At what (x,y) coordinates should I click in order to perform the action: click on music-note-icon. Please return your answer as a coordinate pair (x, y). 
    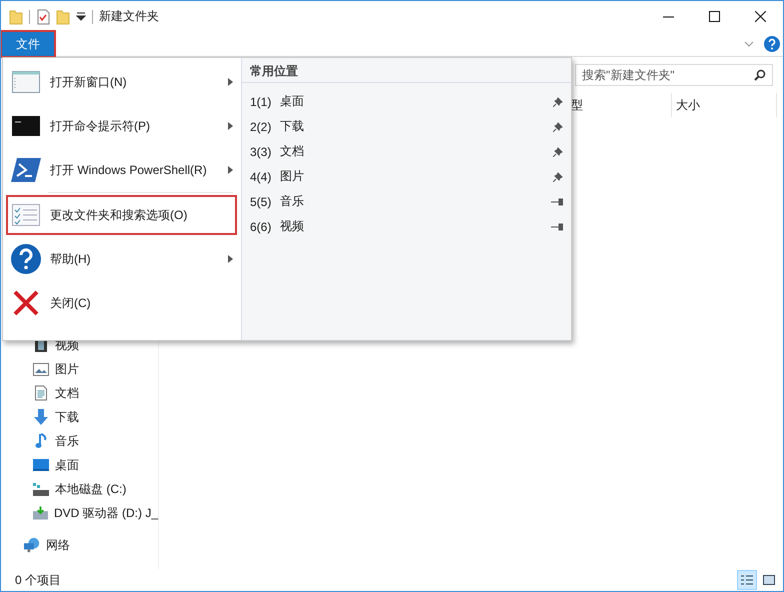
    Looking at the image, I should click on (41, 441).